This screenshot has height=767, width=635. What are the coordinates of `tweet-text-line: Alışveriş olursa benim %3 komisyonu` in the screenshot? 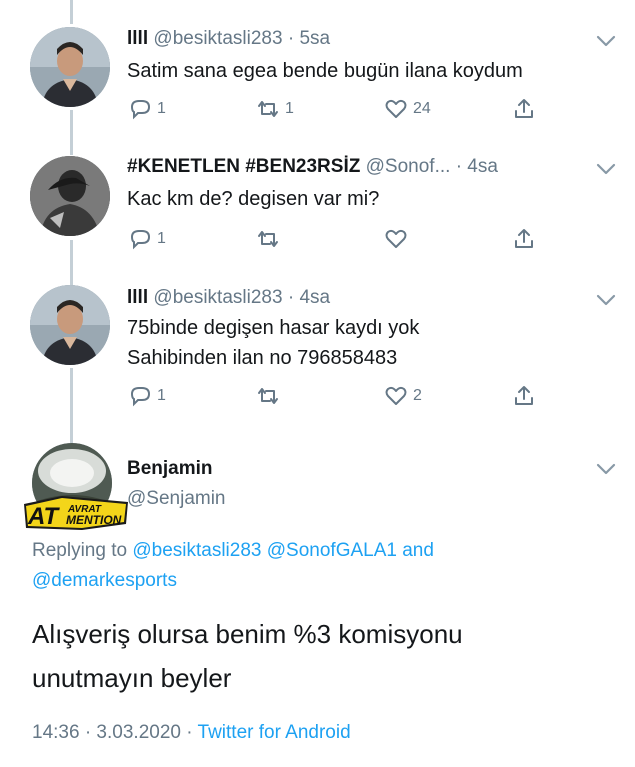 It's located at (247, 634).